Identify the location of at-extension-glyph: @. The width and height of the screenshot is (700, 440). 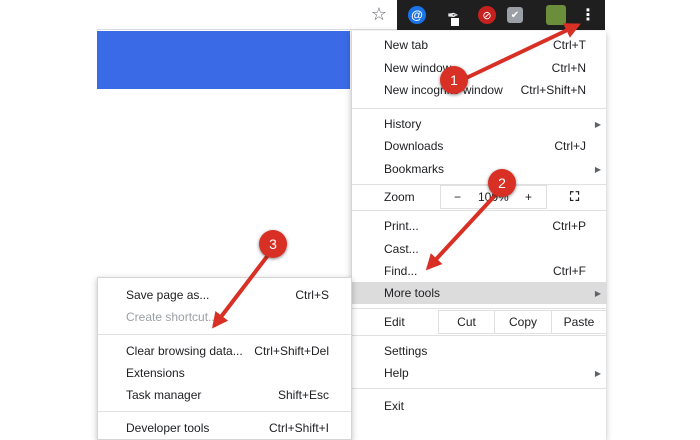
(417, 15).